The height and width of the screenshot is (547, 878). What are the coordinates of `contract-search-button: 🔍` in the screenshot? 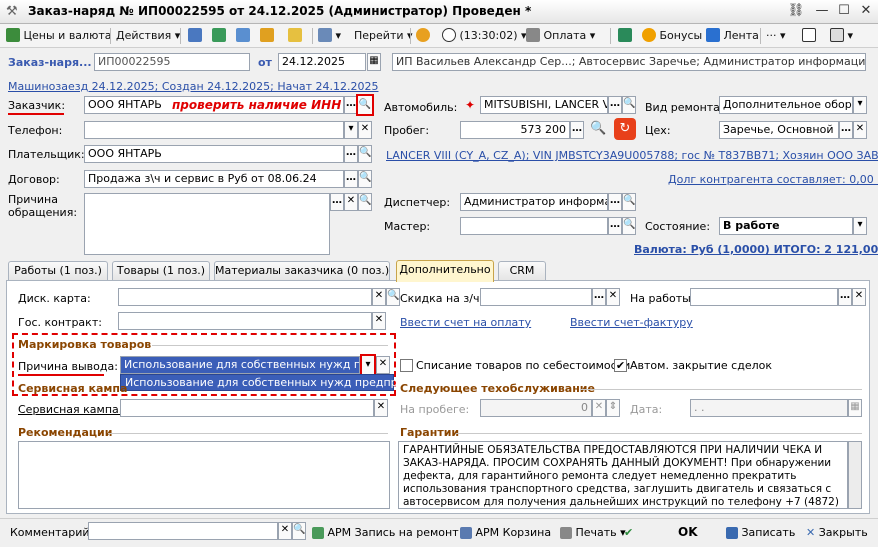 It's located at (365, 179).